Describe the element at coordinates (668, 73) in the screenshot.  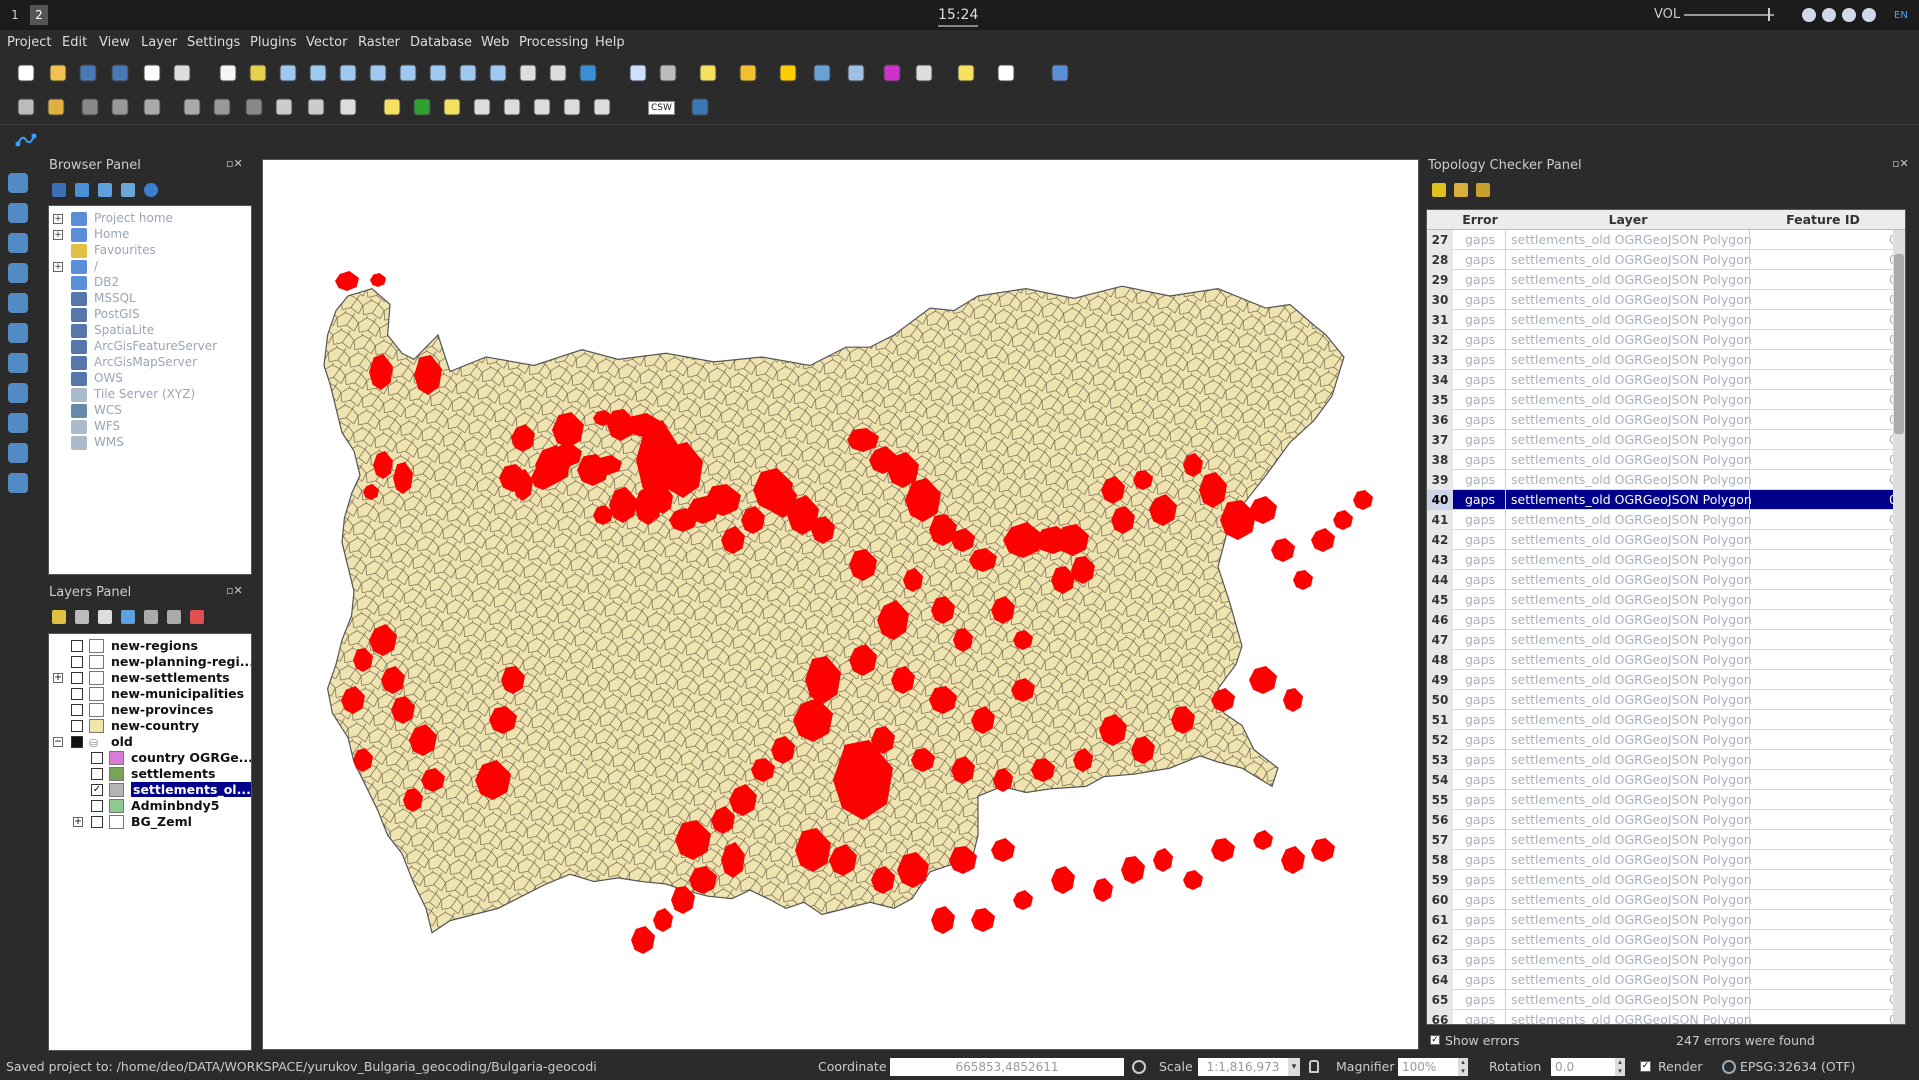
I see `run-action-icon` at that location.